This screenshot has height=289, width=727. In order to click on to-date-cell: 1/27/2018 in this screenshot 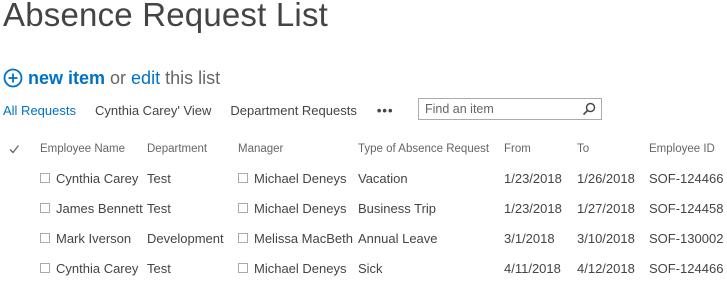, I will do `click(613, 208)`.